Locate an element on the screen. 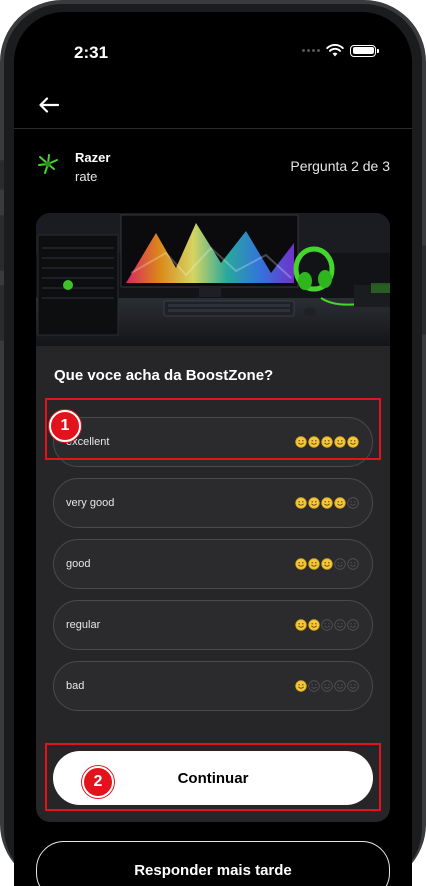  mute-switch is located at coordinates (2, 175).